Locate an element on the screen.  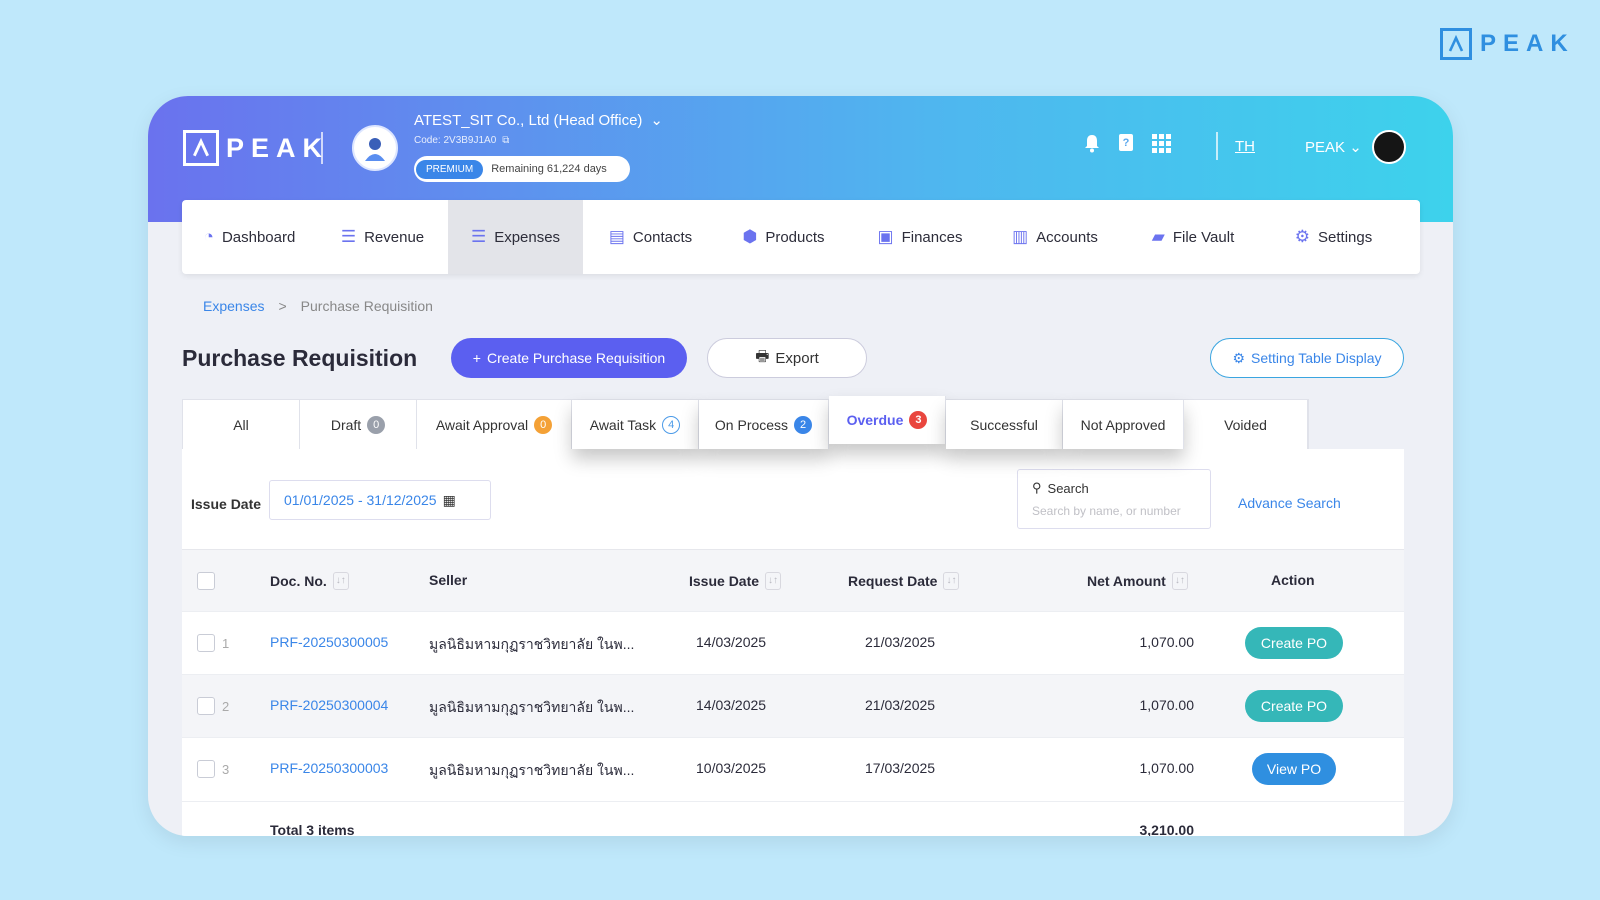
help-book-icon: ? is located at coordinates (1126, 146).